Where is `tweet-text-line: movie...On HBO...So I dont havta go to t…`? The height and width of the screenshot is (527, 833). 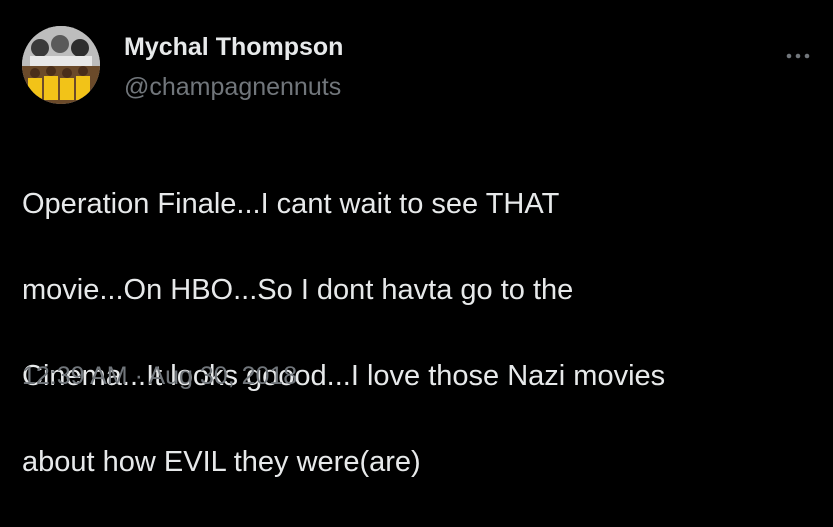 tweet-text-line: movie...On HBO...So I dont havta go to t… is located at coordinates (298, 290).